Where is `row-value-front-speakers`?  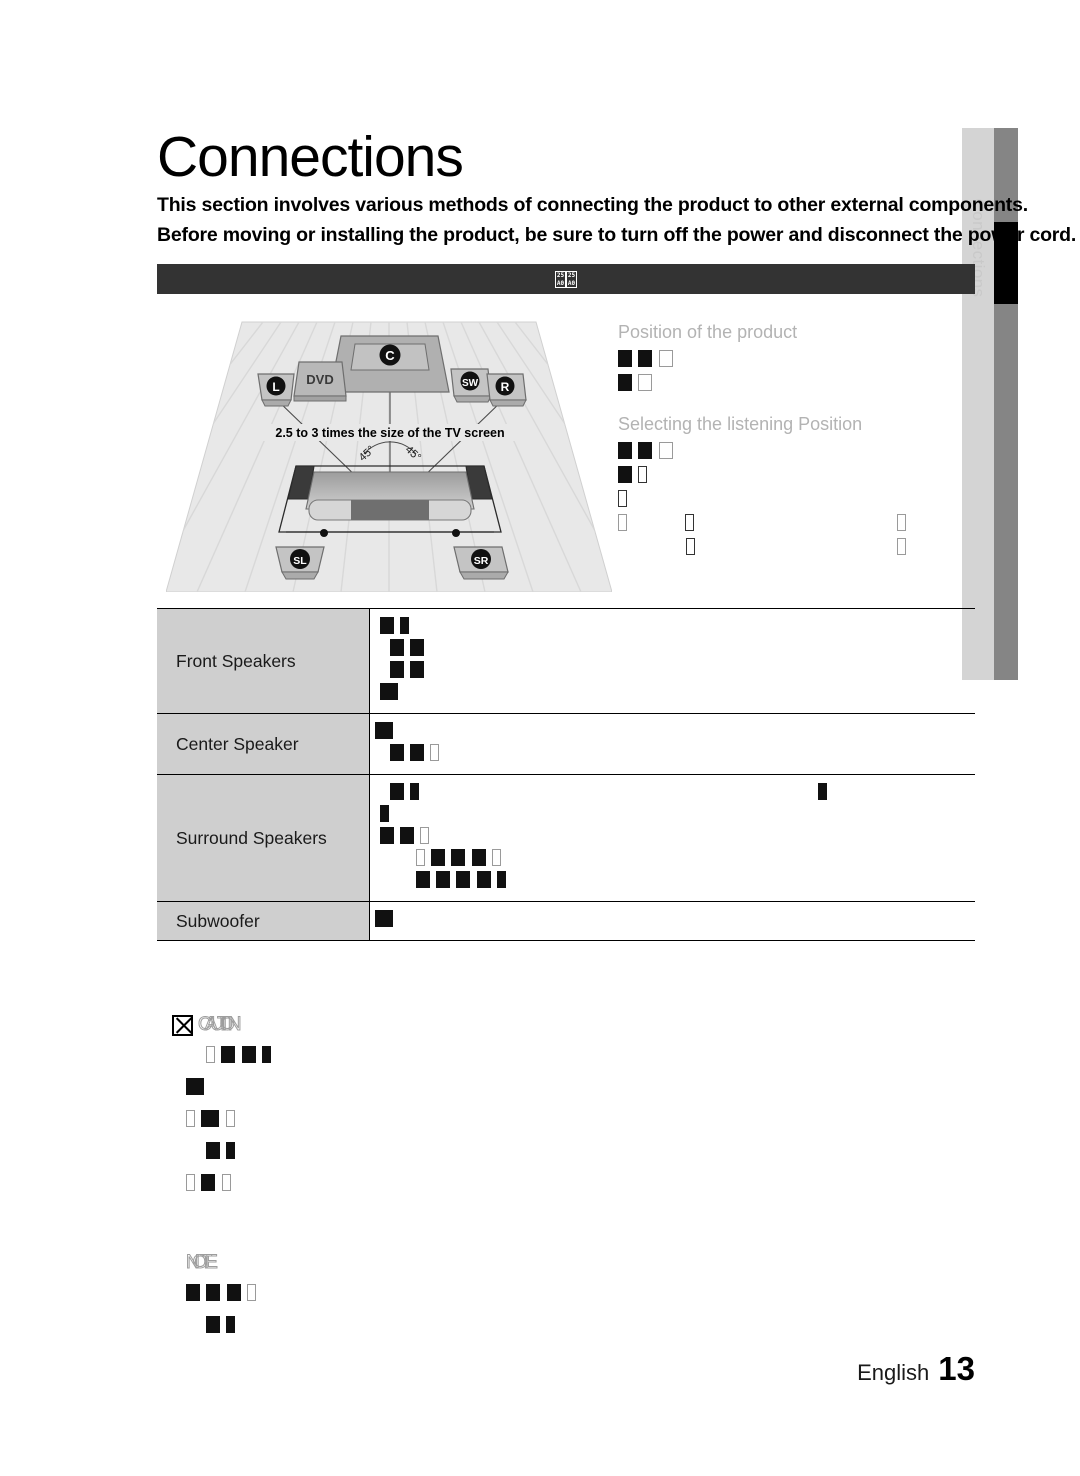
row-value-front-speakers is located at coordinates (672, 661).